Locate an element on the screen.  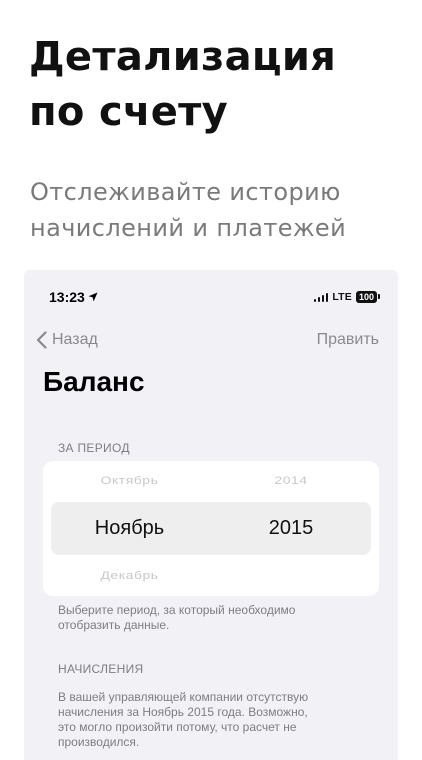
period-picker: Октябрь Ноябрь Декабрь 2014 2015 is located at coordinates (211, 528).